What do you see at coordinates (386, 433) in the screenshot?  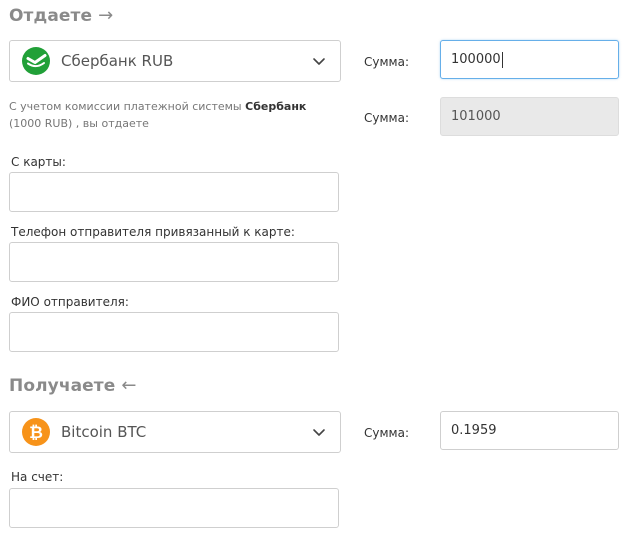 I see `receive-sum-label: Сумма:` at bounding box center [386, 433].